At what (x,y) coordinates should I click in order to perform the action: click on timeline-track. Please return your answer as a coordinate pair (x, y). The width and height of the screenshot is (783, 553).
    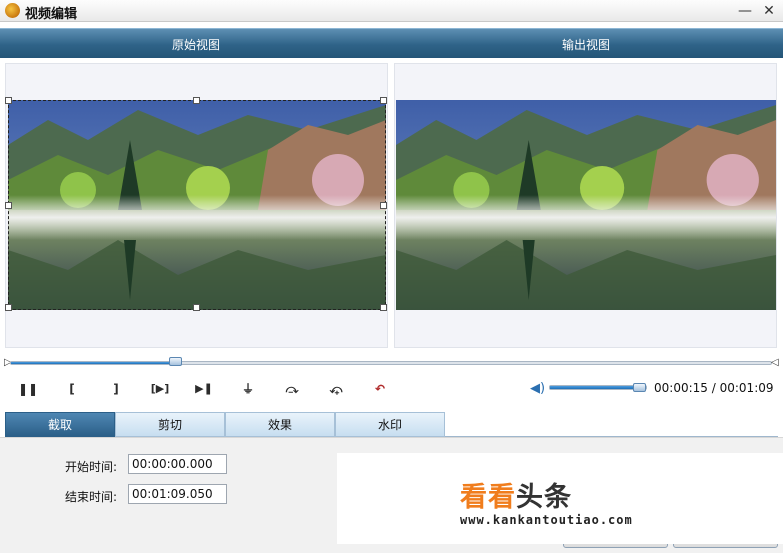
    Looking at the image, I should click on (391, 363).